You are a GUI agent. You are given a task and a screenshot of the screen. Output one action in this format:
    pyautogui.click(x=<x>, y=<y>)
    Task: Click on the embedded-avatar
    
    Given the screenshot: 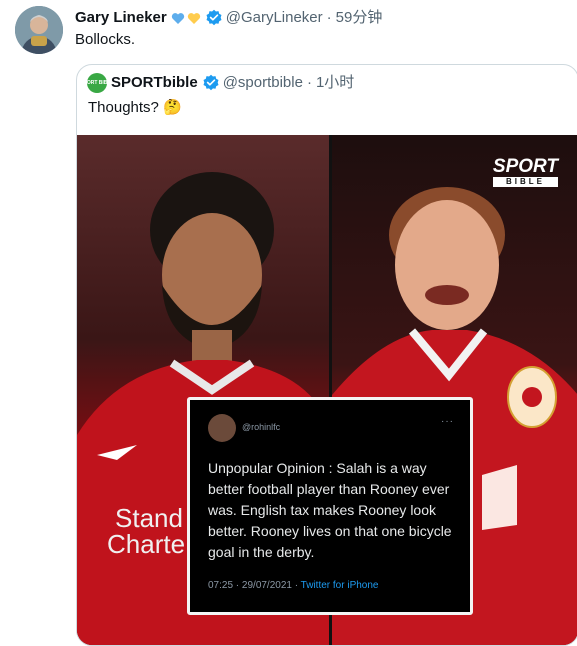 What is the action you would take?
    pyautogui.click(x=222, y=428)
    